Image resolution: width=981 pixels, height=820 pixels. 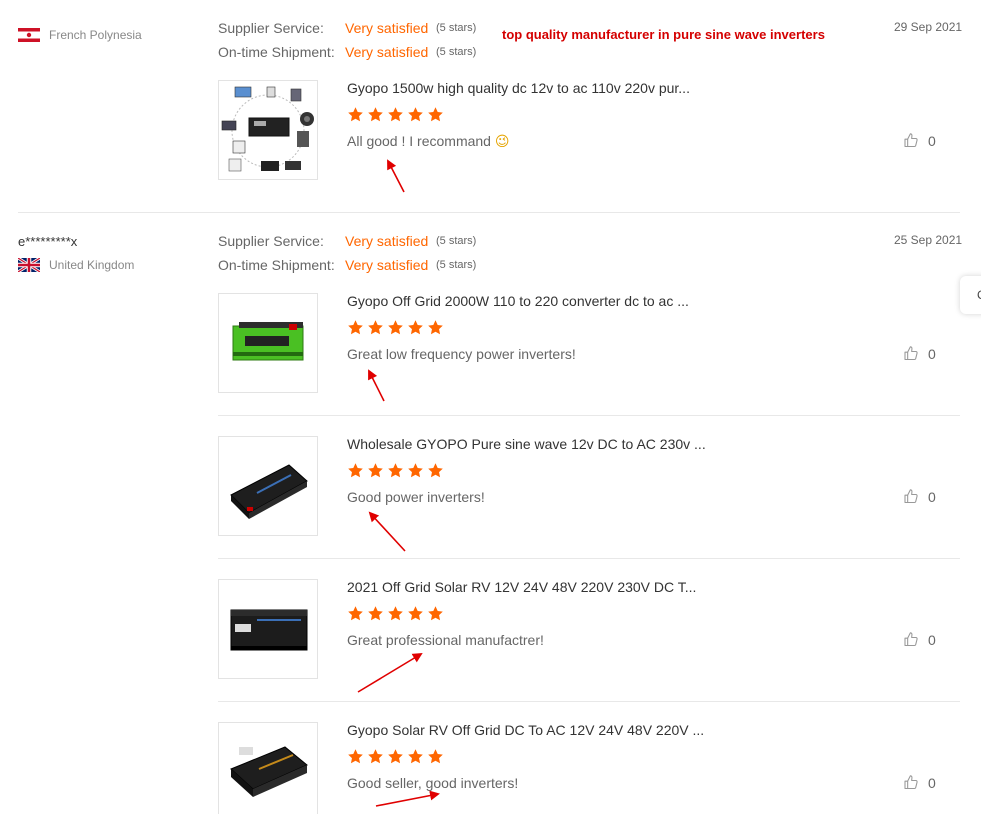 I want to click on review-text: Great low frequency power inverters!, so click(x=461, y=354).